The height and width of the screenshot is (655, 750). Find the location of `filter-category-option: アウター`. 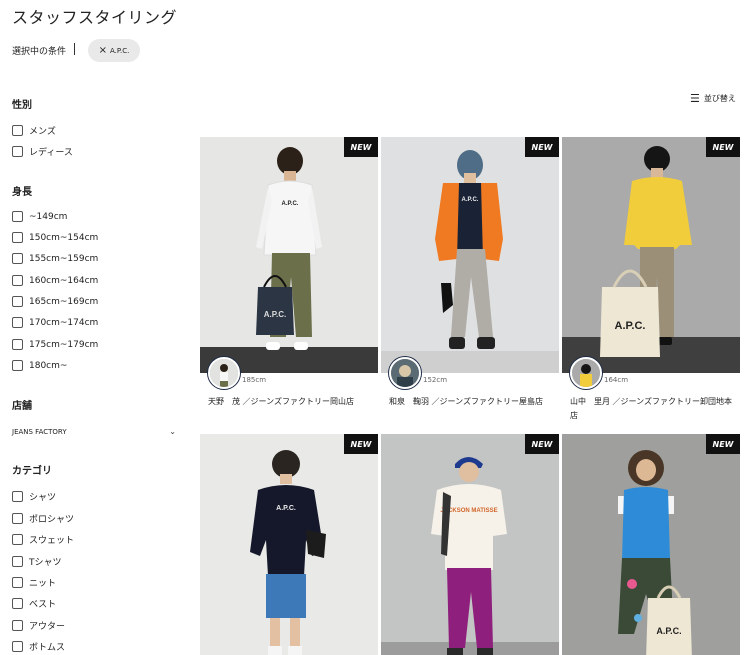

filter-category-option: アウター is located at coordinates (38, 625).